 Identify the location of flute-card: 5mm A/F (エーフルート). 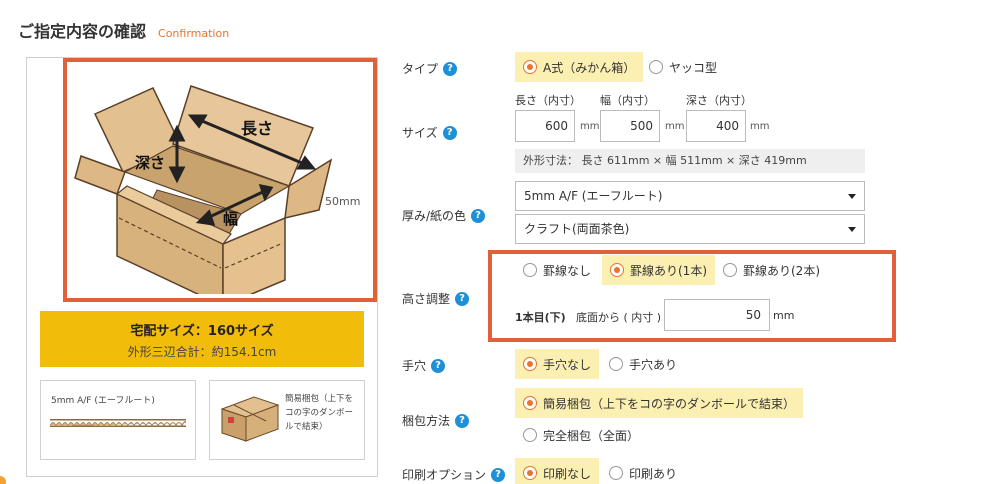
(118, 420).